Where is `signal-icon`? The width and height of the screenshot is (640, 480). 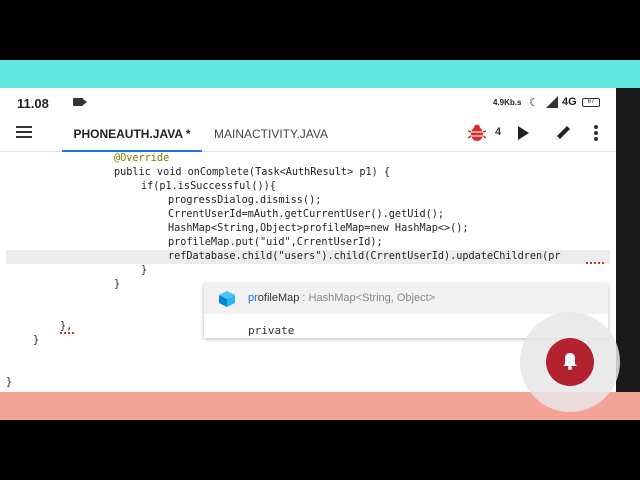
signal-icon is located at coordinates (552, 102).